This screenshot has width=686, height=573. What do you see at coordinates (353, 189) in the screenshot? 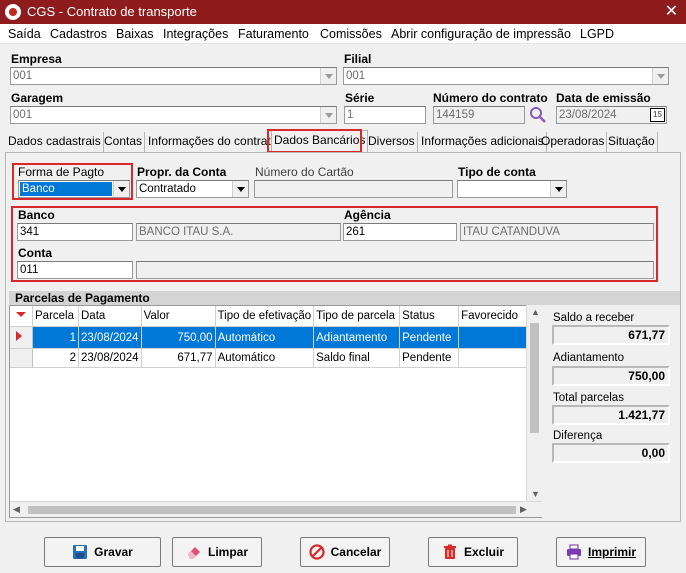
I see `numero-cartao-input` at bounding box center [353, 189].